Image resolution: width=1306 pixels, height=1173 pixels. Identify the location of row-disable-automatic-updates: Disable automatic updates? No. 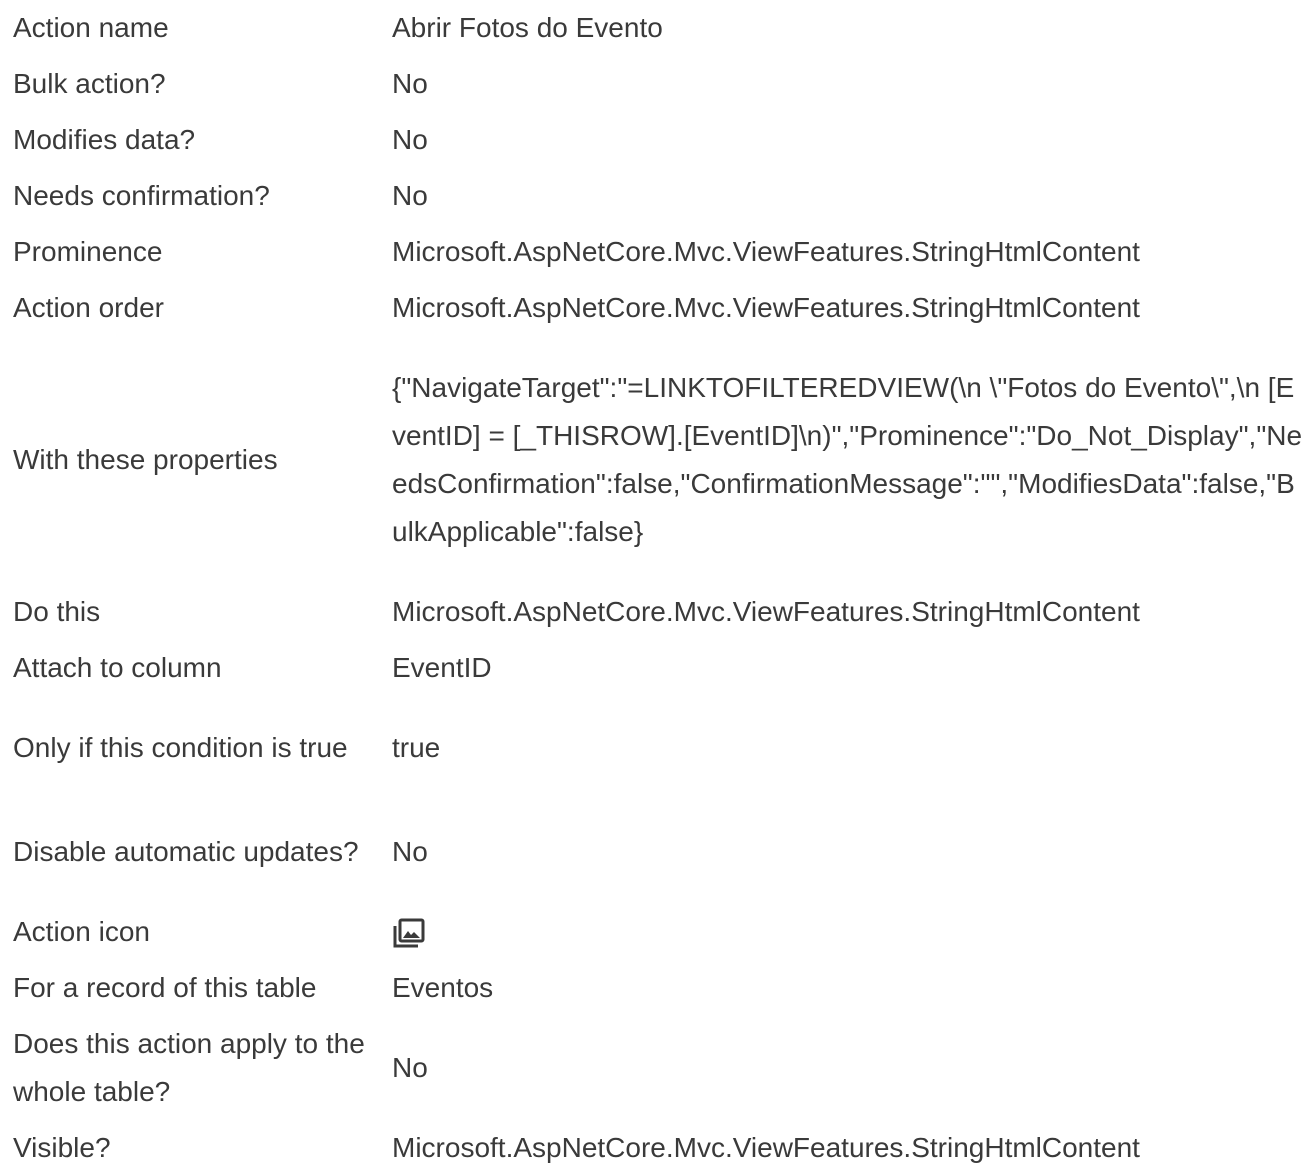
(653, 852).